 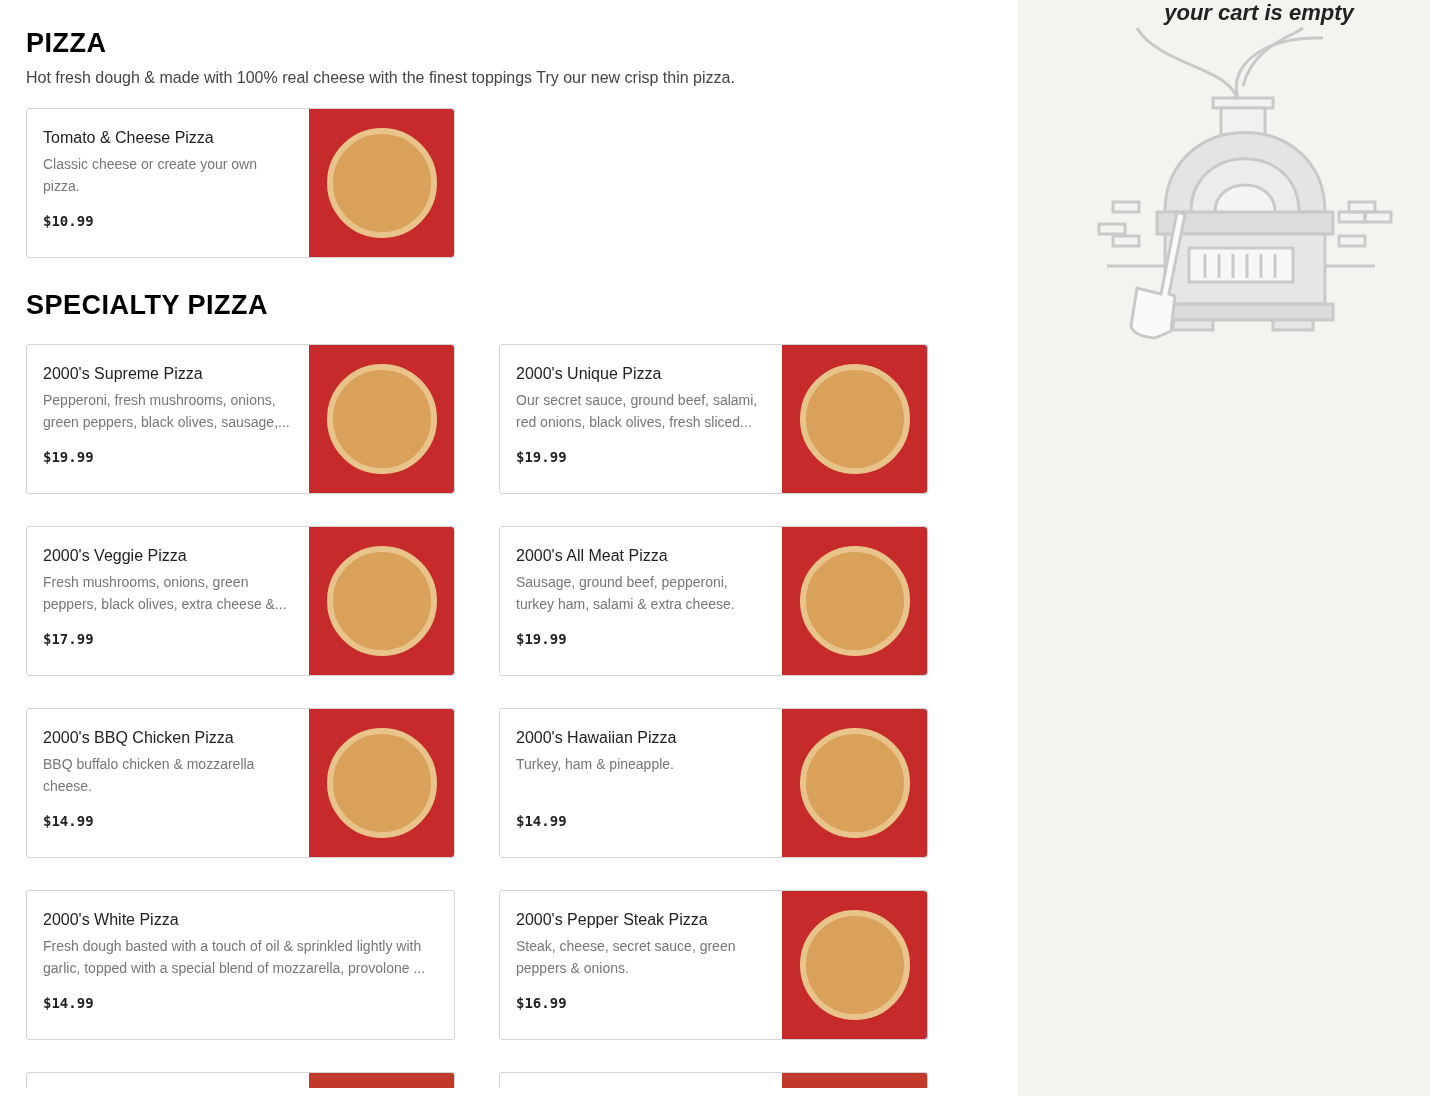 What do you see at coordinates (626, 957) in the screenshot?
I see `item-description: Steak, cheese, secret sauce, green peppers & onions.` at bounding box center [626, 957].